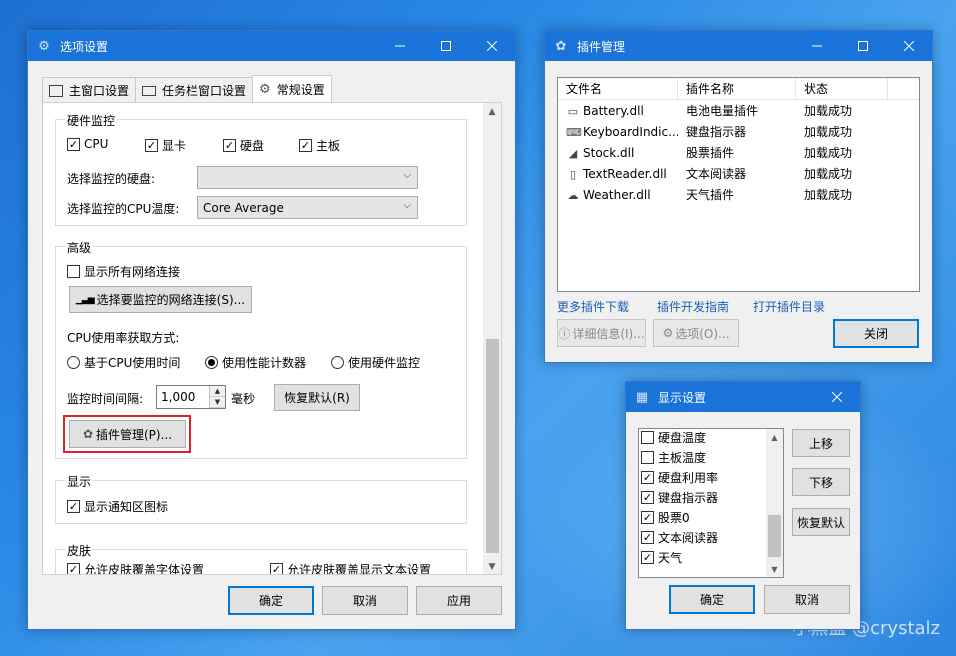 Image resolution: width=956 pixels, height=656 pixels. Describe the element at coordinates (703, 537) in the screenshot. I see `list-item: ✓ 文本阅读器` at that location.